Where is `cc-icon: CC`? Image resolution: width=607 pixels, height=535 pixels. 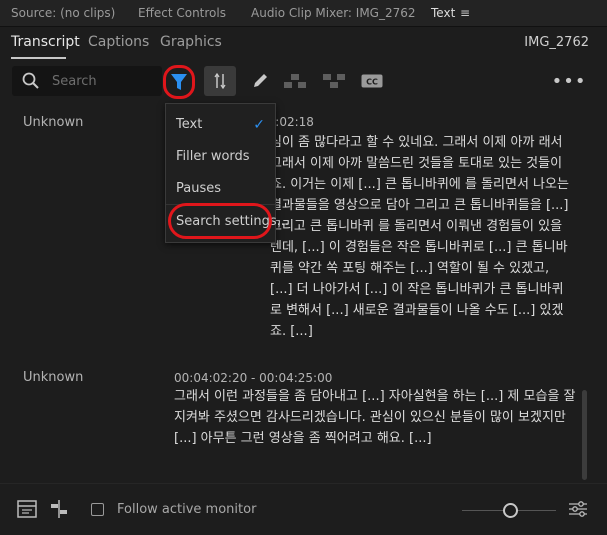
cc-icon: CC is located at coordinates (372, 81).